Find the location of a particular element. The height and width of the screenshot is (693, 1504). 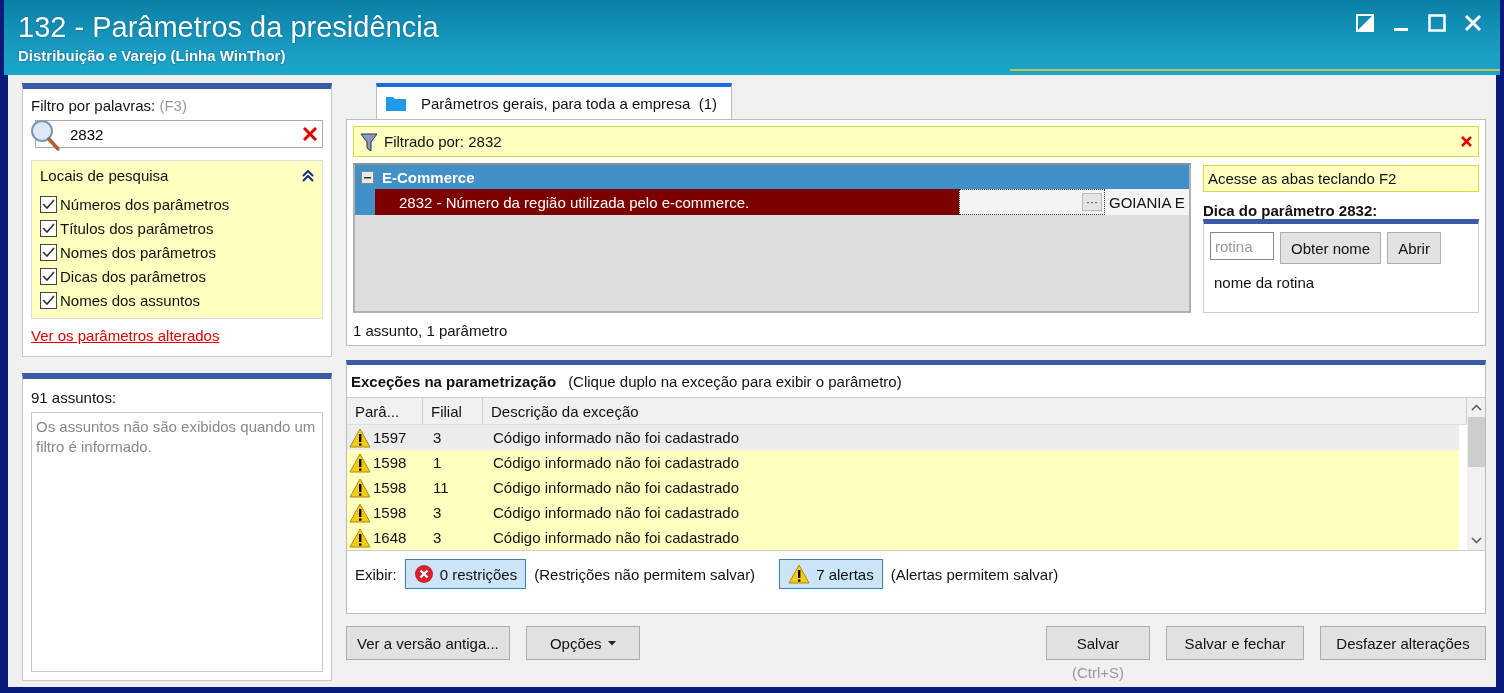

filter-note: (Alertas permitem salvar) is located at coordinates (974, 574).